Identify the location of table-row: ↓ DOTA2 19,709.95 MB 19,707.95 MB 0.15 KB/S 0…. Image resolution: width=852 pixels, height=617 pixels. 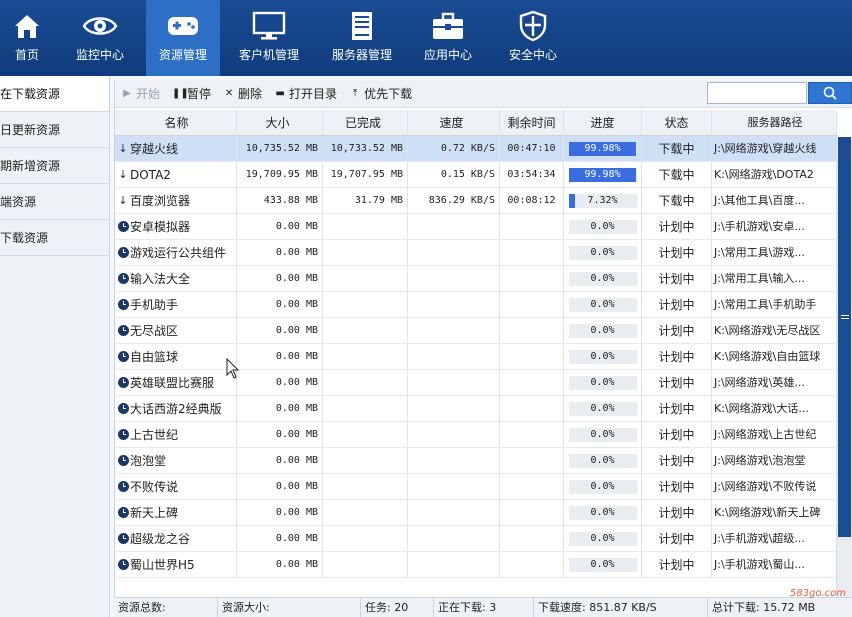
(476, 175).